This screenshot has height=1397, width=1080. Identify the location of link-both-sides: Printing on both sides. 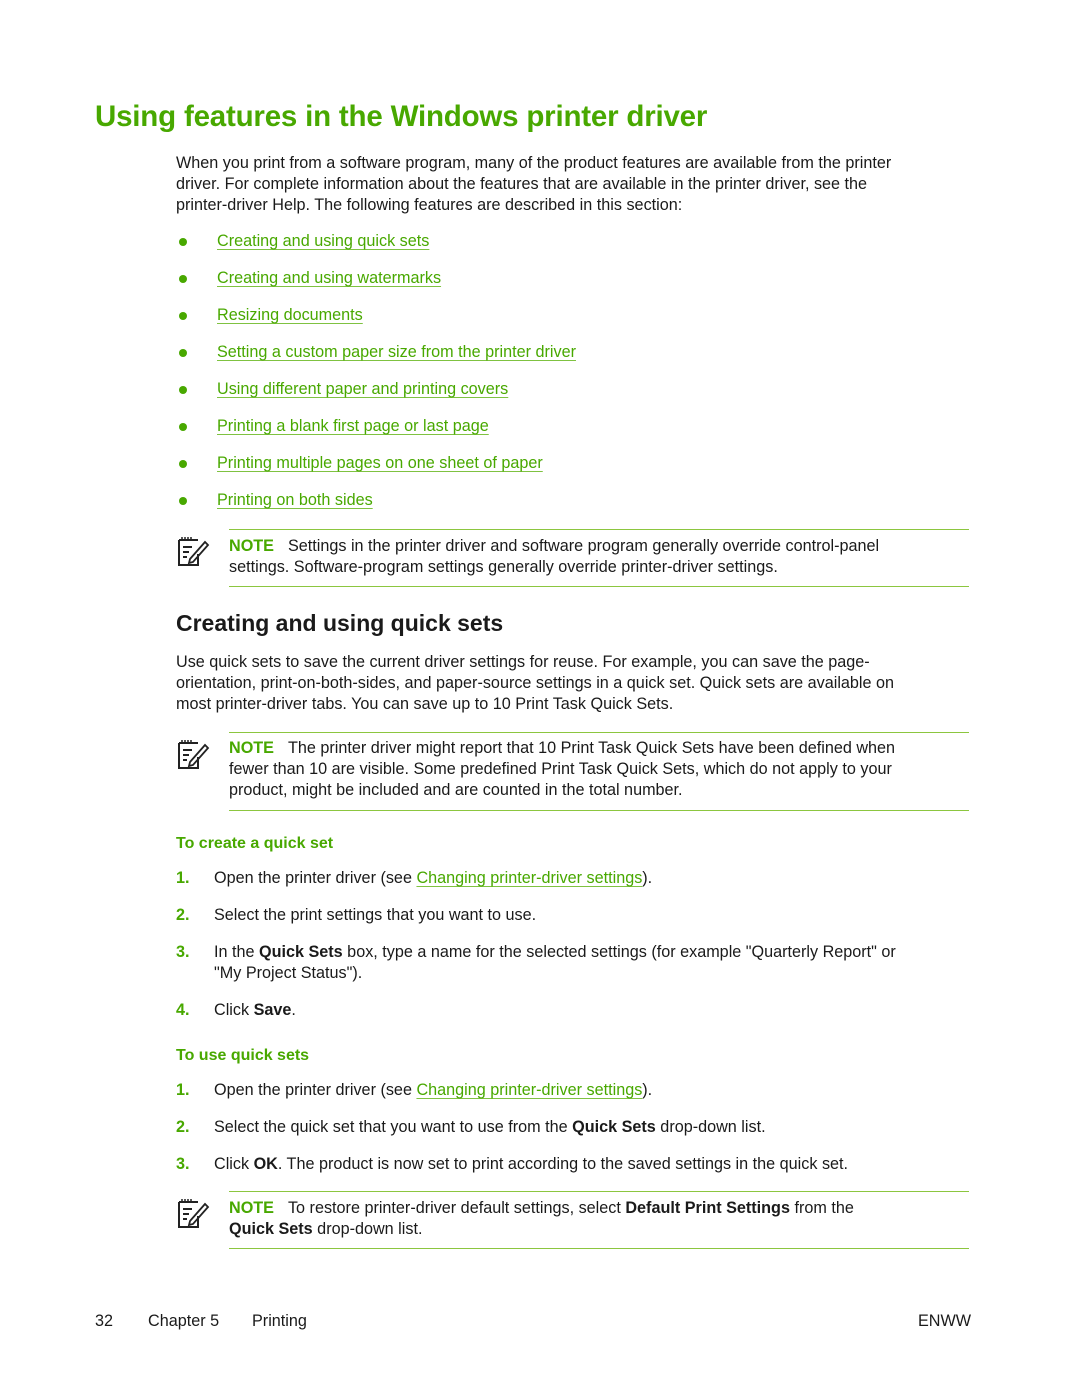
(295, 500).